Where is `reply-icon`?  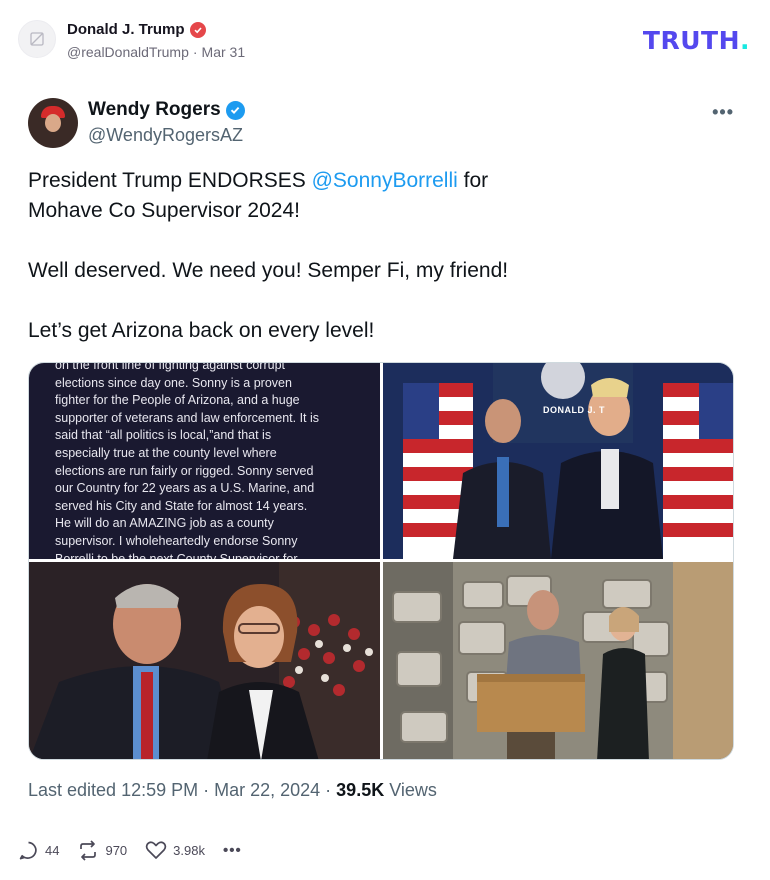
reply-icon is located at coordinates (28, 850).